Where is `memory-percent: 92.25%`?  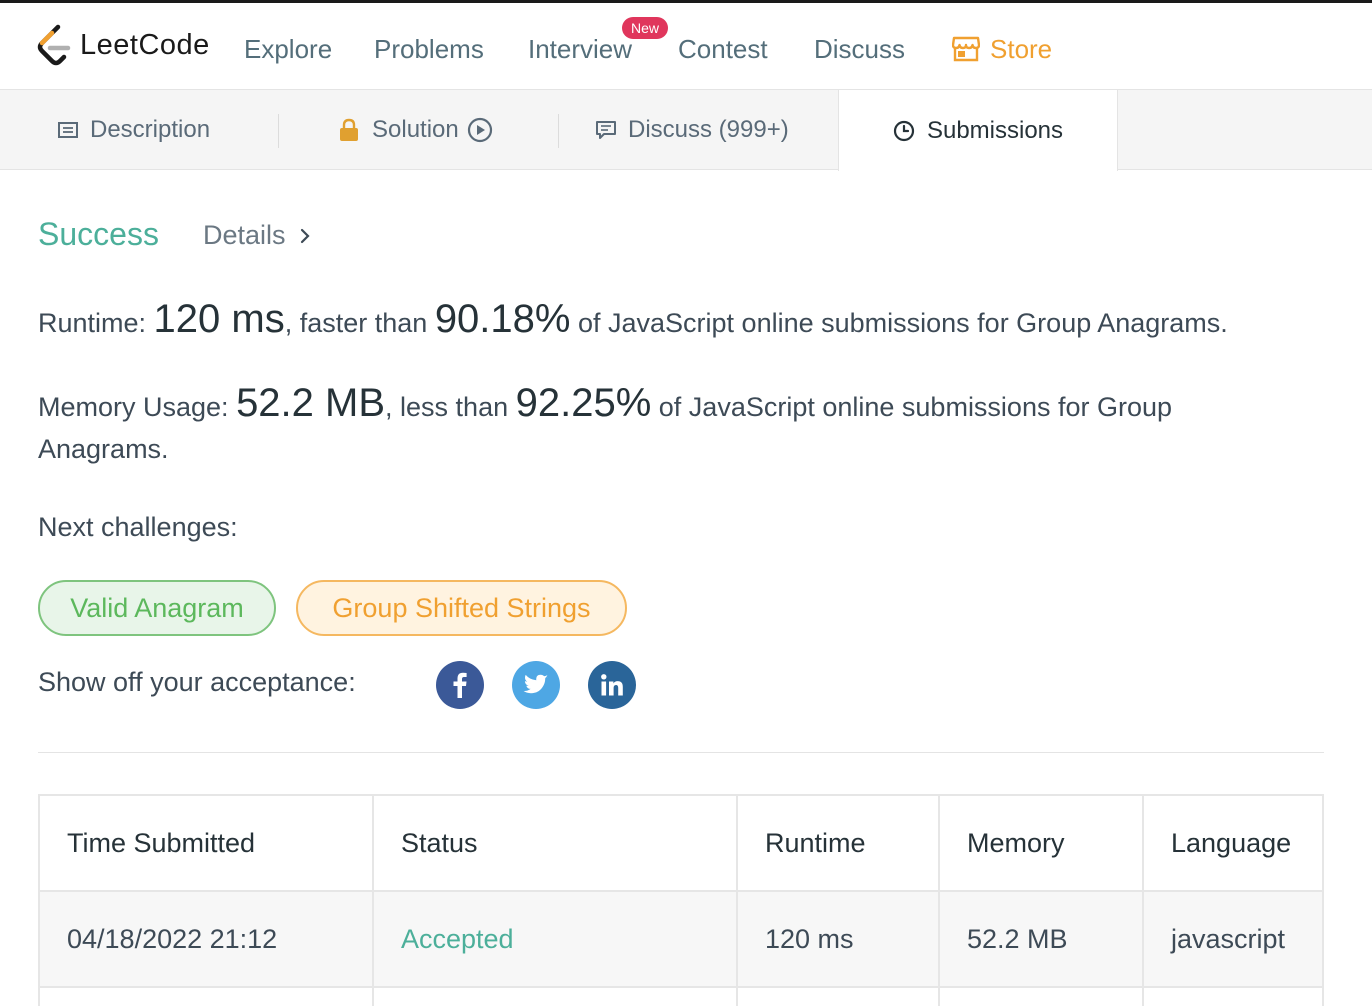 memory-percent: 92.25% is located at coordinates (583, 403).